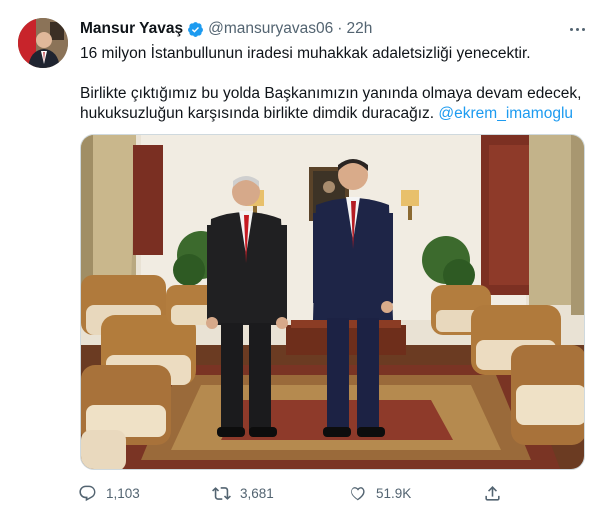 The image size is (612, 532). I want to click on retweet-button: 3,681, so click(243, 493).